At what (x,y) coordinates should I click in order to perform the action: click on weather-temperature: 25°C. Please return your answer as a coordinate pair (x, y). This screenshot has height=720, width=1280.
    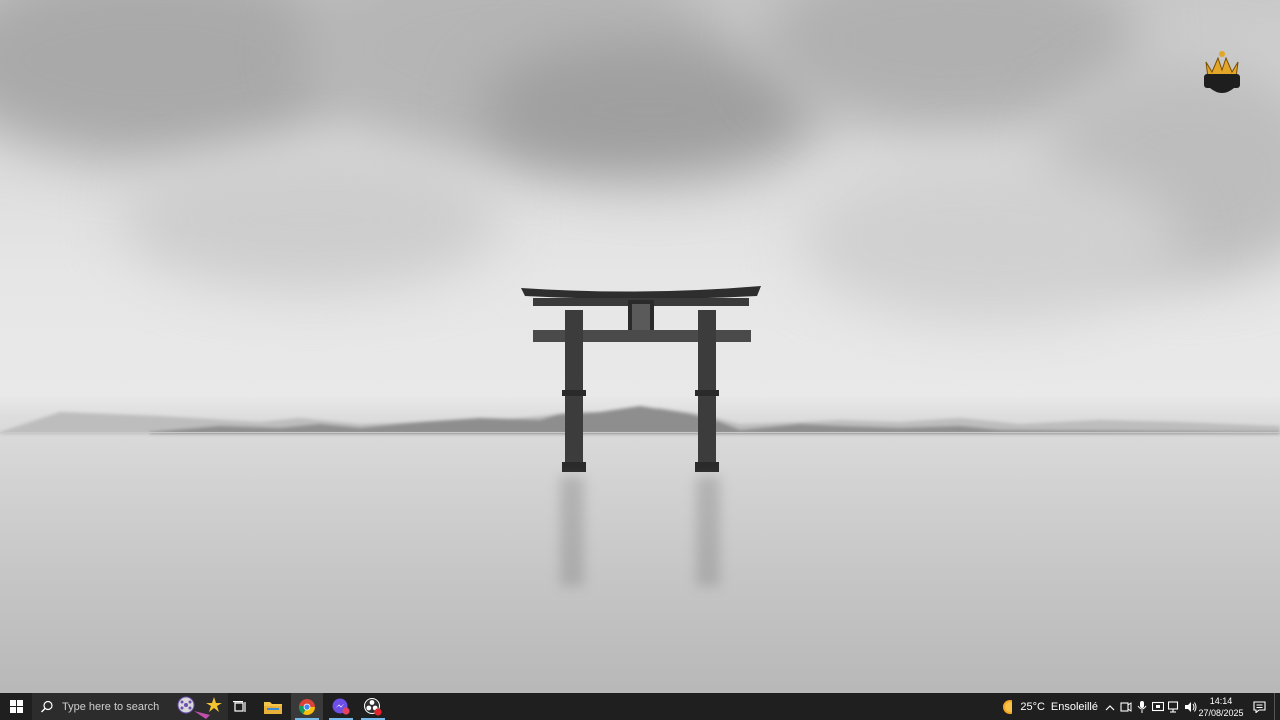
    Looking at the image, I should click on (1032, 706).